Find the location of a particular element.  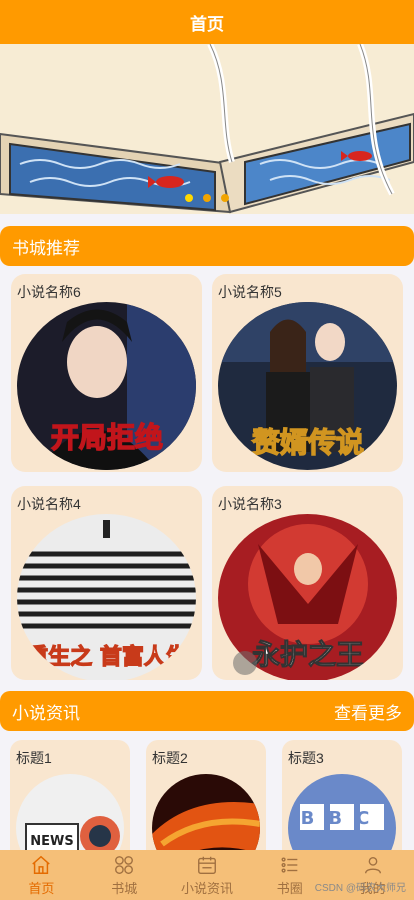

tab-bookstore: 书城 is located at coordinates (124, 875).